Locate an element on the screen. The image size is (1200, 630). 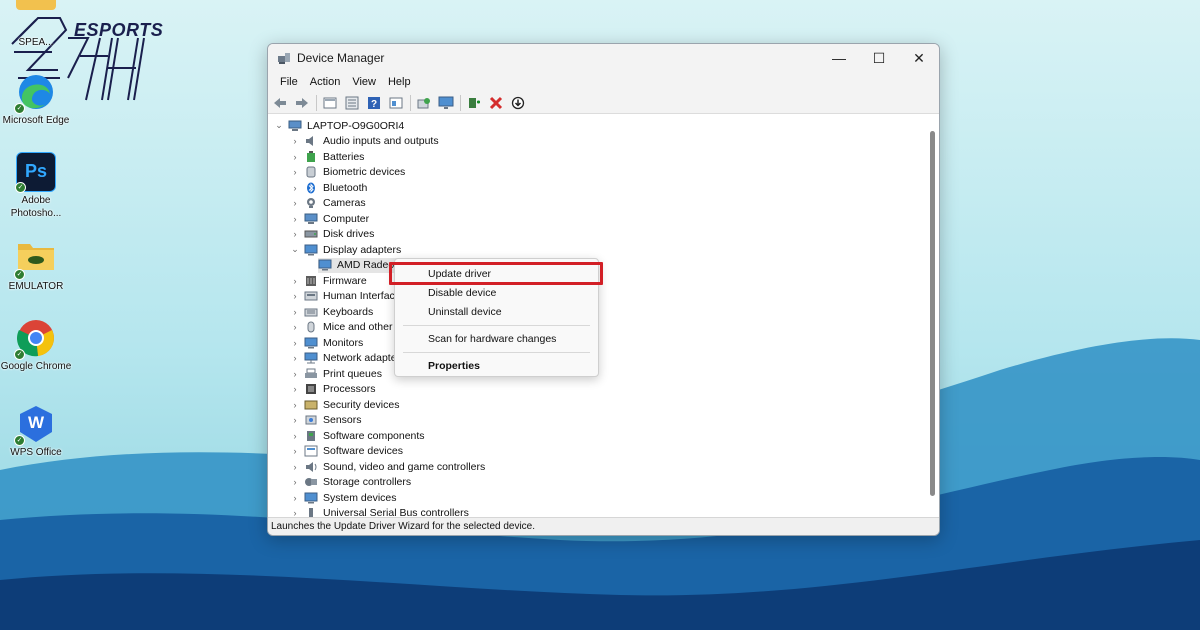
tree-item: › Human Interface is located at coordinates (345, 296).